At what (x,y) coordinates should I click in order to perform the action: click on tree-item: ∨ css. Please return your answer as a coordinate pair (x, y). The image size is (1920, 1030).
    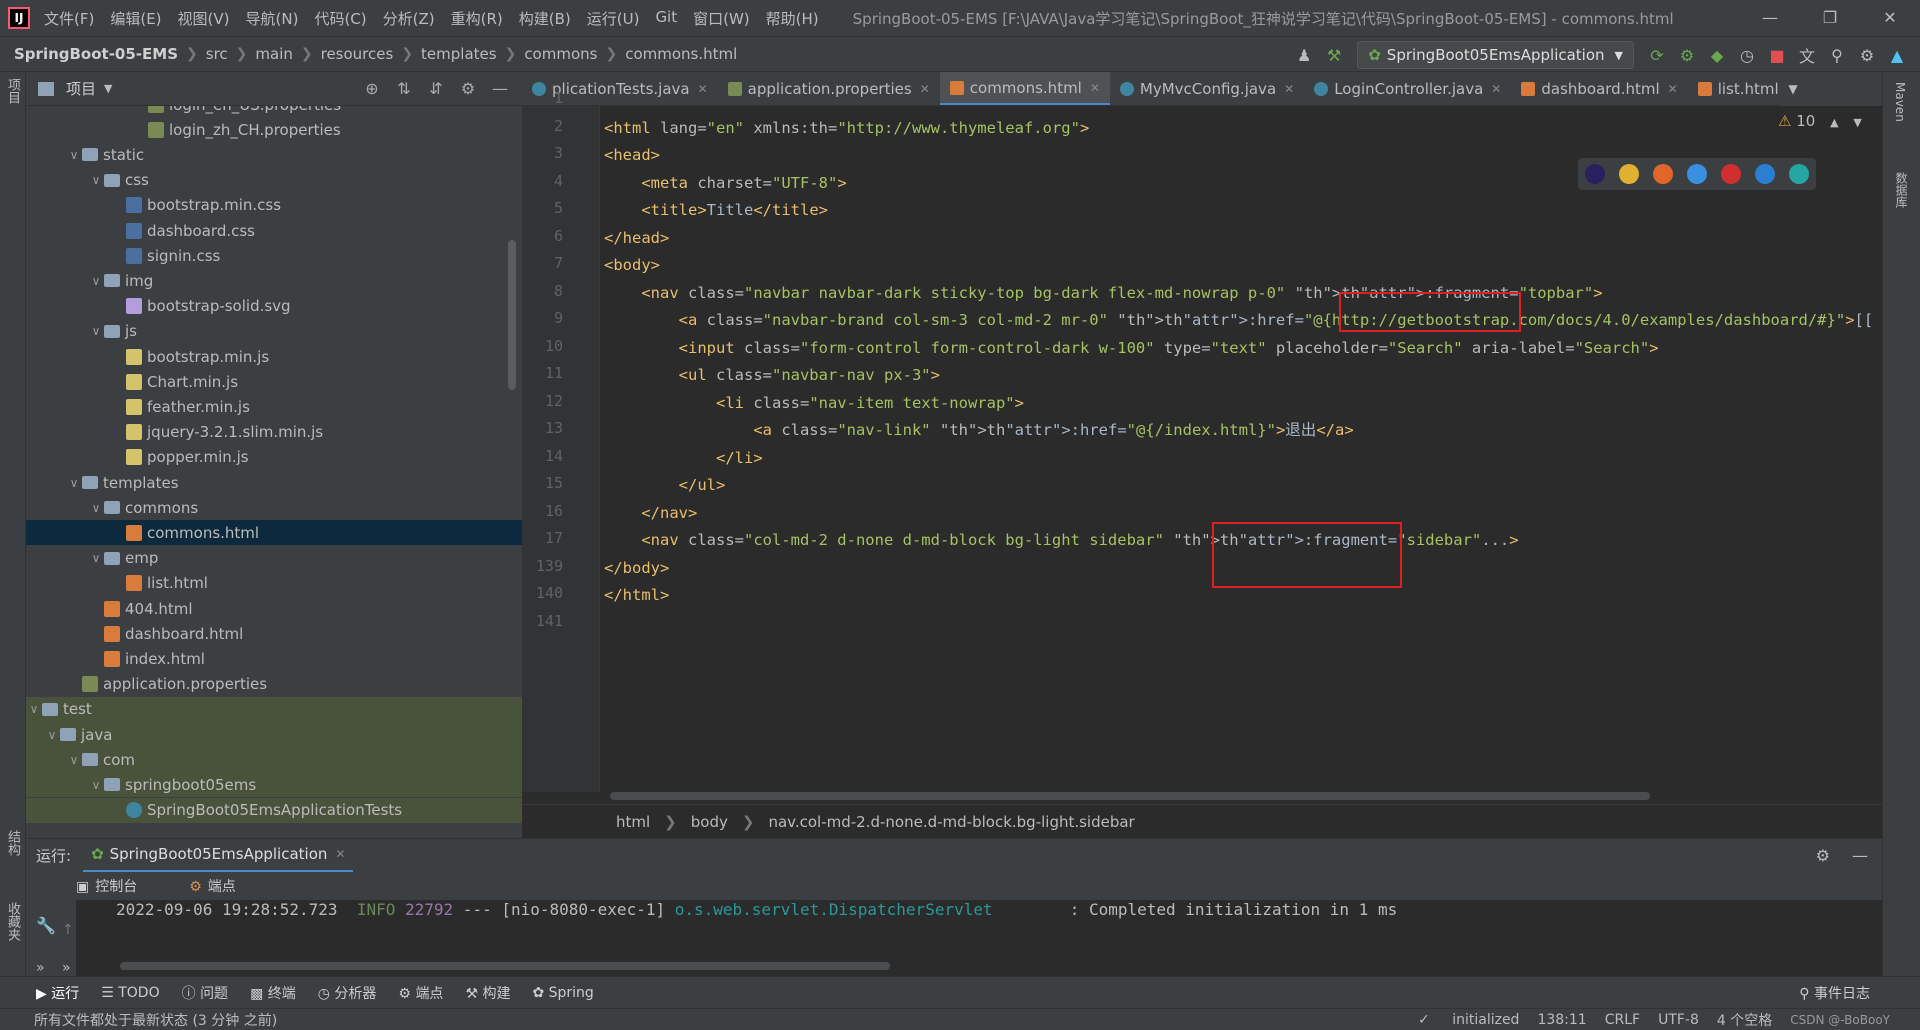
    Looking at the image, I should click on (274, 180).